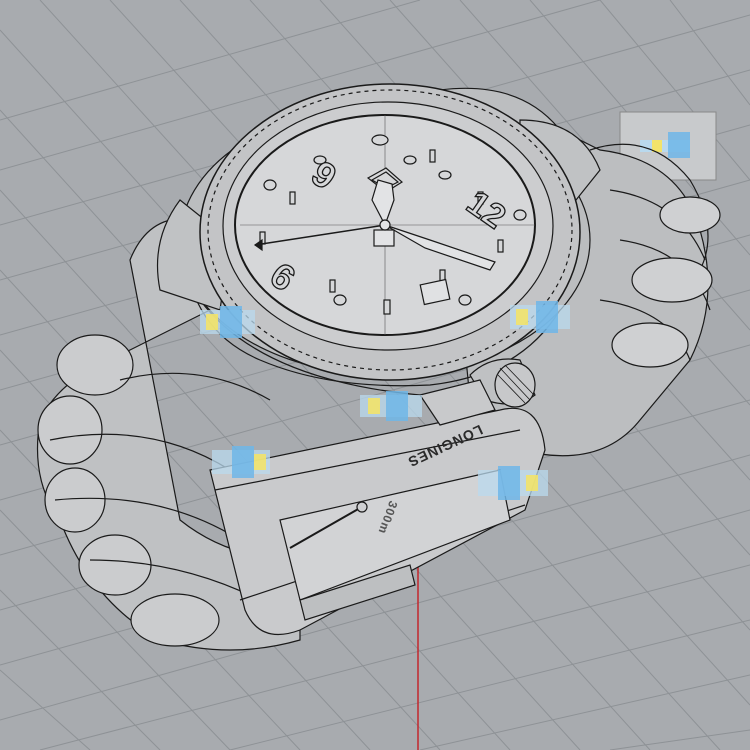 This screenshot has width=750, height=750. I want to click on watch-dial: 12 6 9, so click(385, 225).